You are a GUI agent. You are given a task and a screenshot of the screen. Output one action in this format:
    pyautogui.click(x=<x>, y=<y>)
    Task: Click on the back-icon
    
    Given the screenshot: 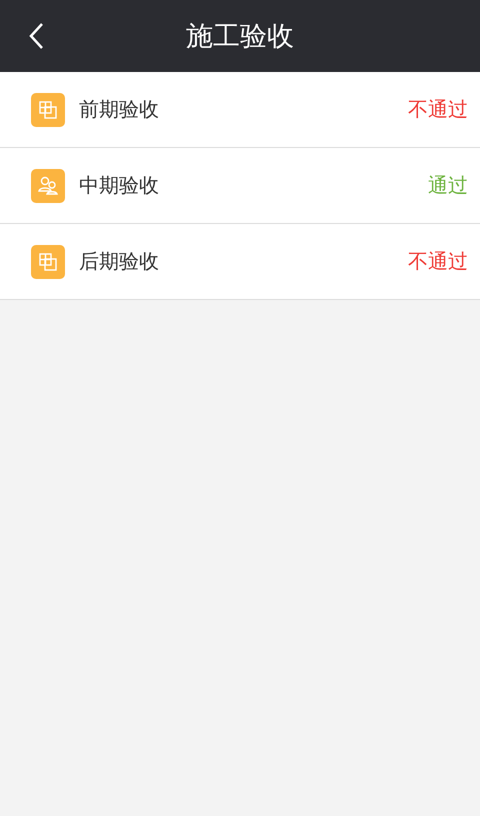 What is the action you would take?
    pyautogui.click(x=36, y=36)
    